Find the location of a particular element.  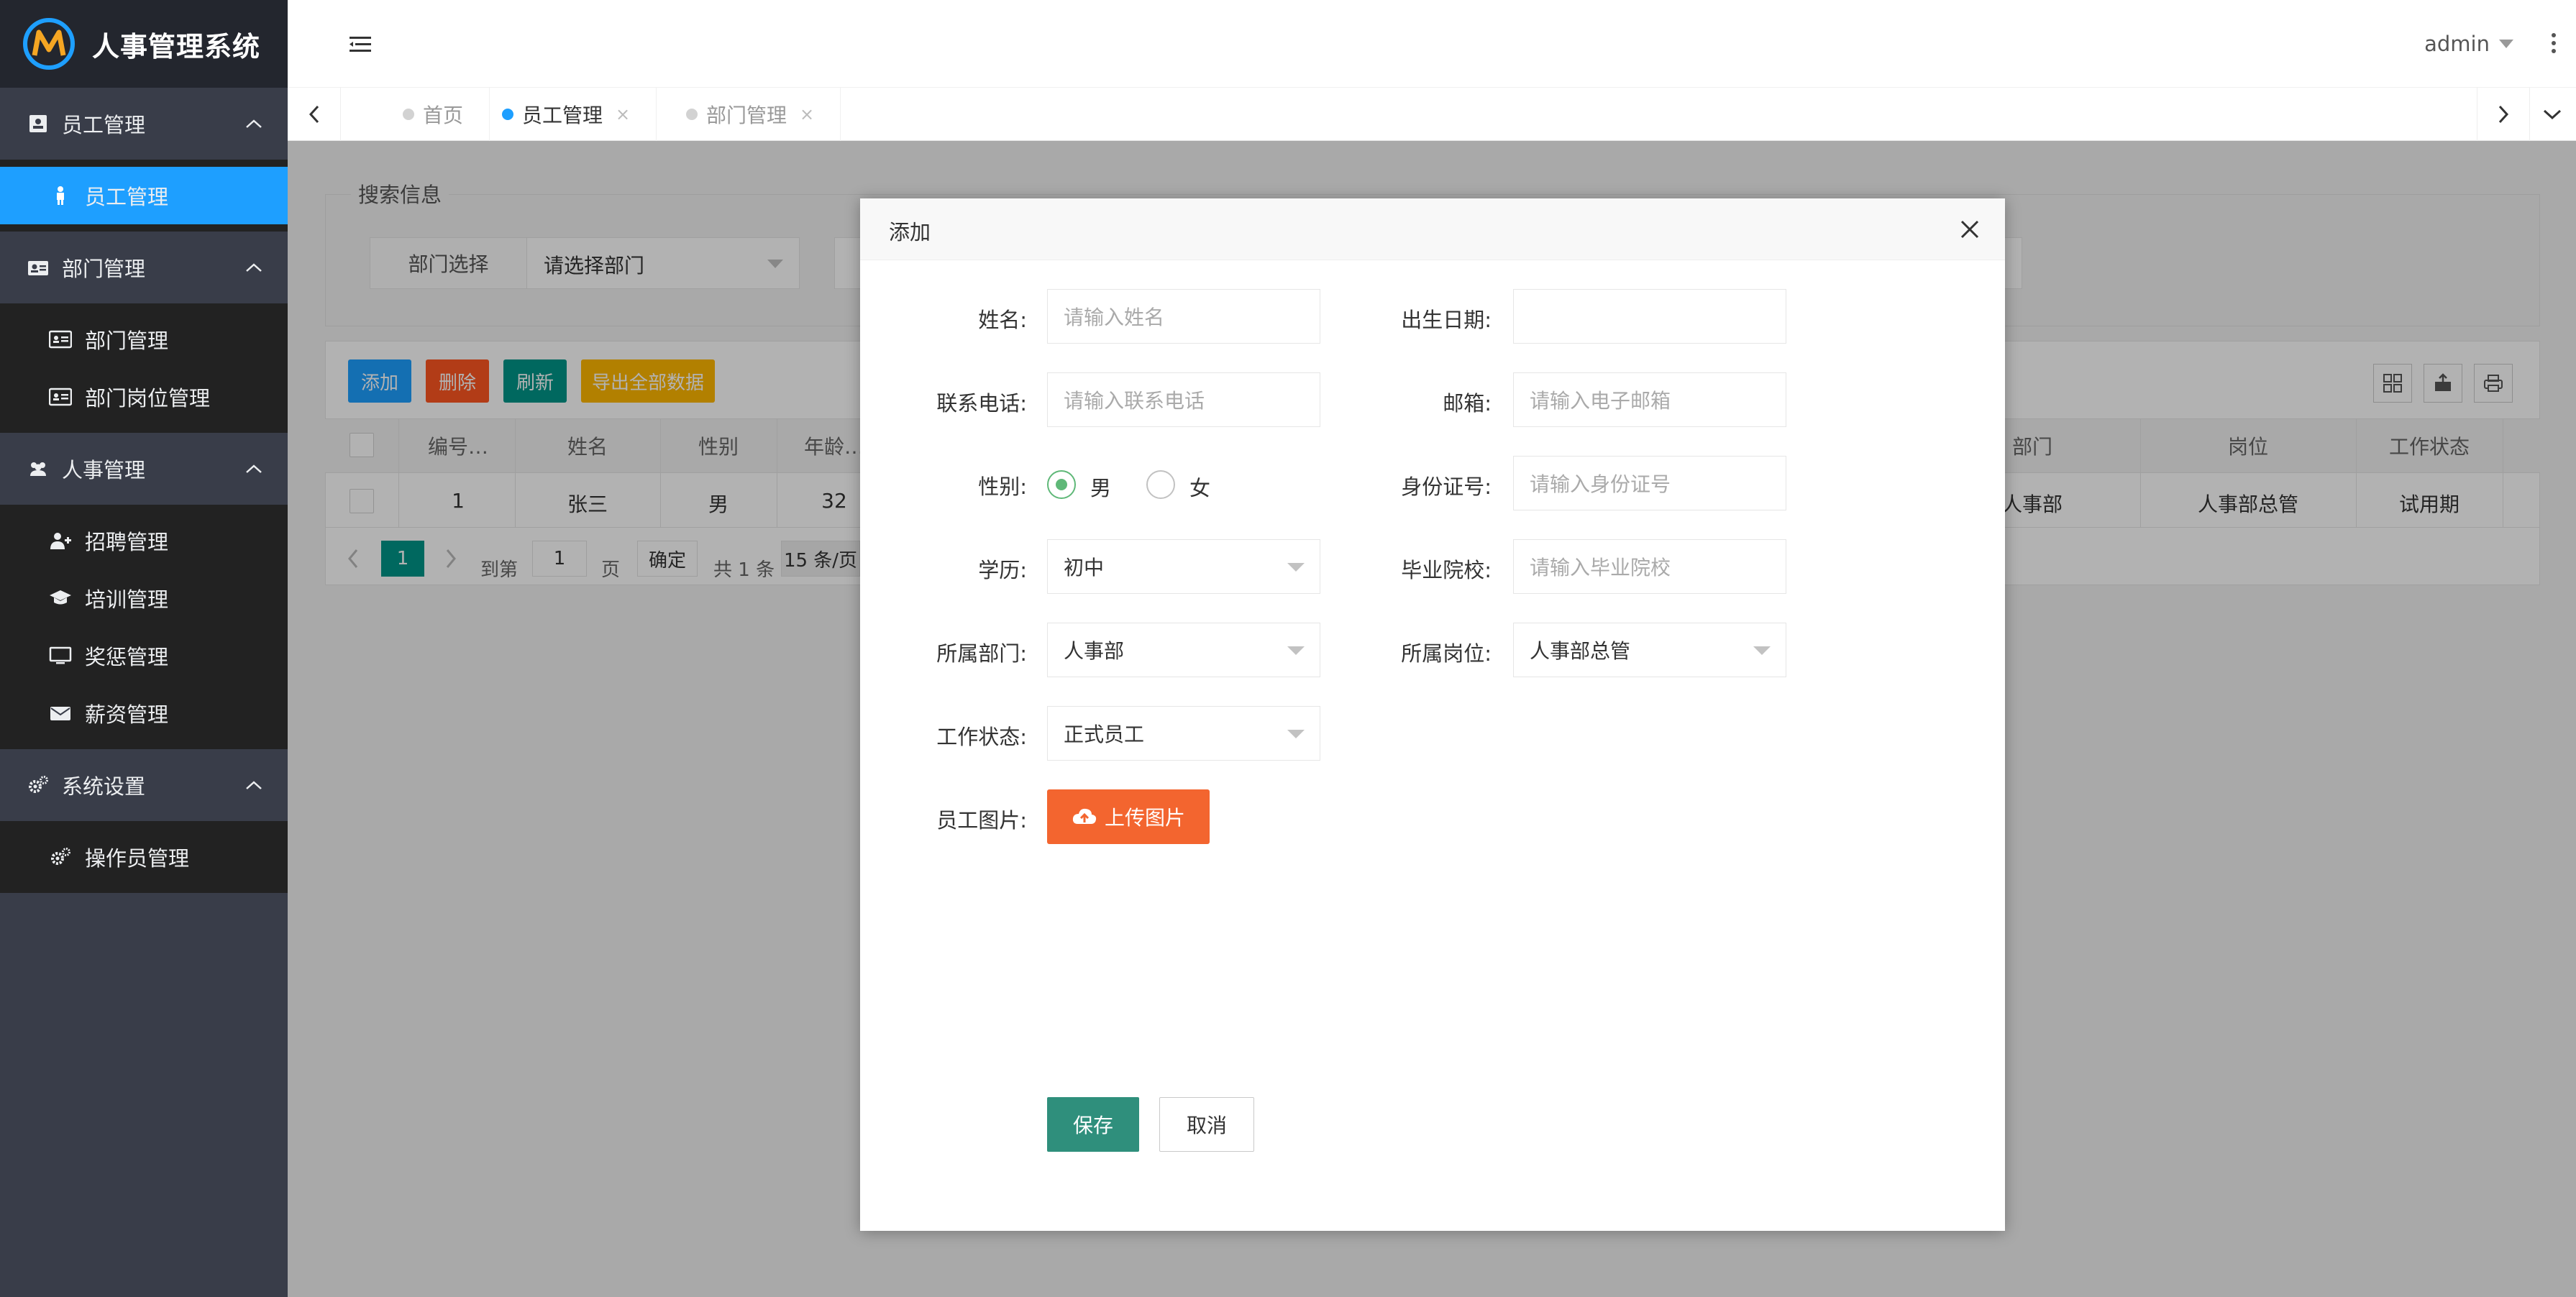

tab-scroll-right-button is located at coordinates (2503, 115).